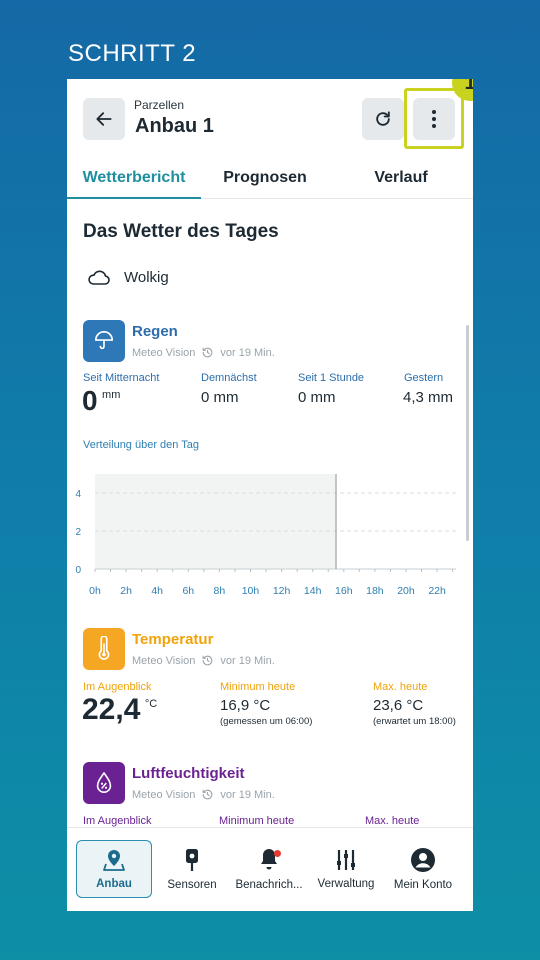 The width and height of the screenshot is (540, 960). Describe the element at coordinates (247, 794) in the screenshot. I see `humidity-updated: vor 19 Min.` at that location.